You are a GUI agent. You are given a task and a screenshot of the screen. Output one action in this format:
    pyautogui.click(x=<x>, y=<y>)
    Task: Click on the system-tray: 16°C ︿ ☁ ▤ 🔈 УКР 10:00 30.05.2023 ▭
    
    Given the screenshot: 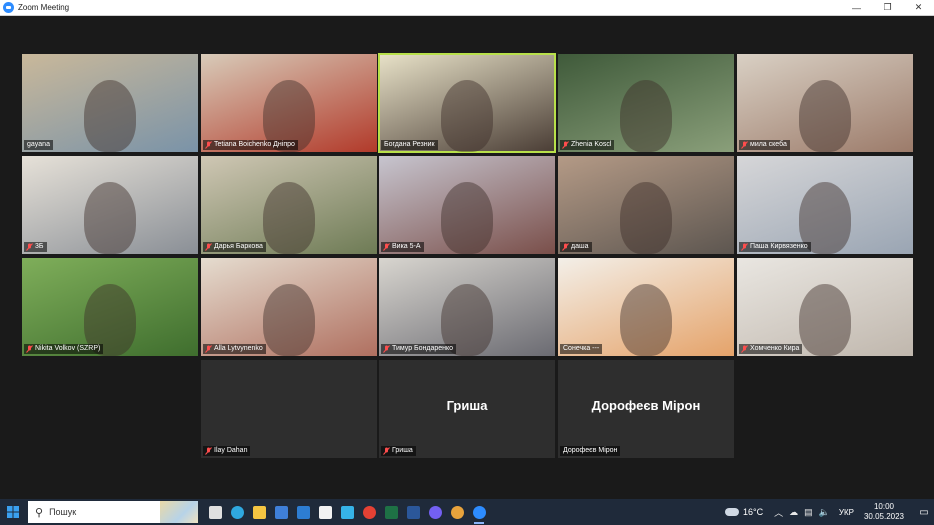 What is the action you would take?
    pyautogui.click(x=829, y=512)
    